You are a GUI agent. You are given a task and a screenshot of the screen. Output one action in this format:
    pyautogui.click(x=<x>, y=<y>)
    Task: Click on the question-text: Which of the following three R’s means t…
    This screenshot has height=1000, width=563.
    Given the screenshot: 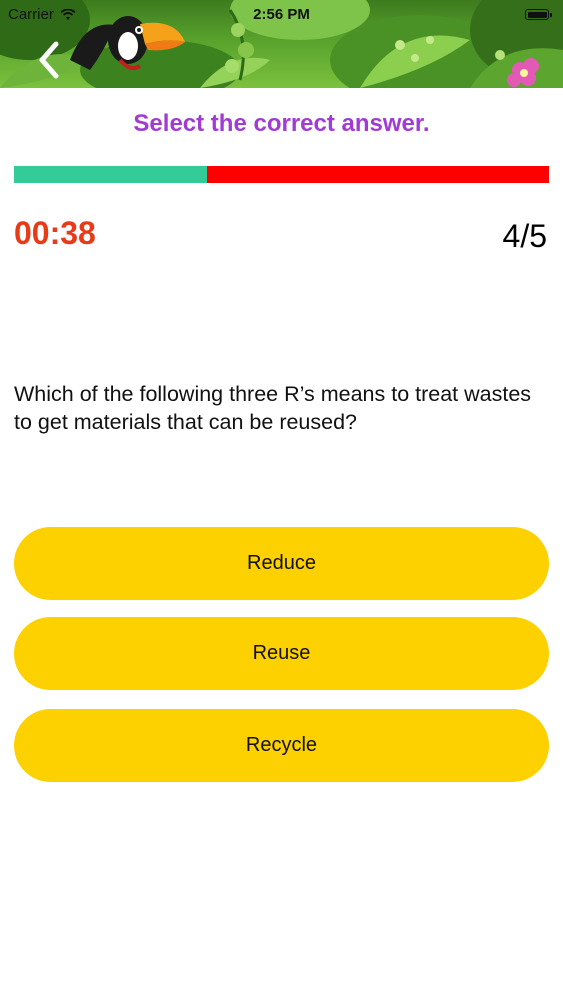 What is the action you would take?
    pyautogui.click(x=273, y=408)
    